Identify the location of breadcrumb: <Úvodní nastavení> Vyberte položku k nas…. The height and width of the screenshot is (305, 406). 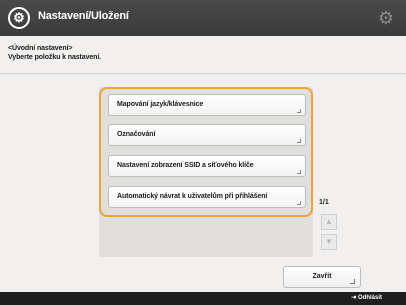
(54, 53).